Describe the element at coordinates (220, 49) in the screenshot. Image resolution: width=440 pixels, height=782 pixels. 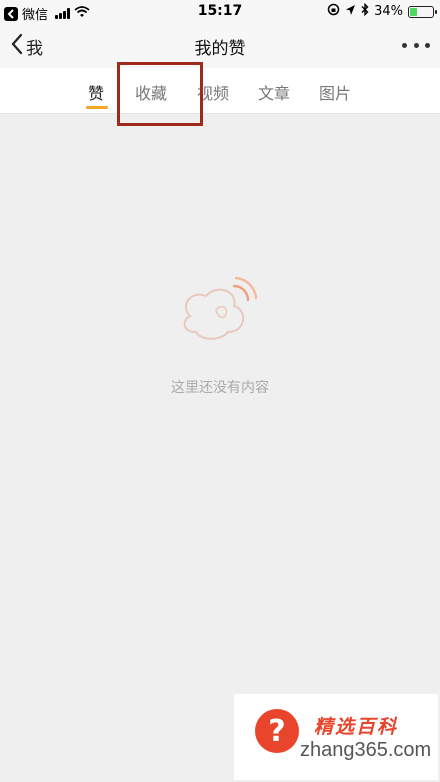
I see `page-title: 我的赞` at that location.